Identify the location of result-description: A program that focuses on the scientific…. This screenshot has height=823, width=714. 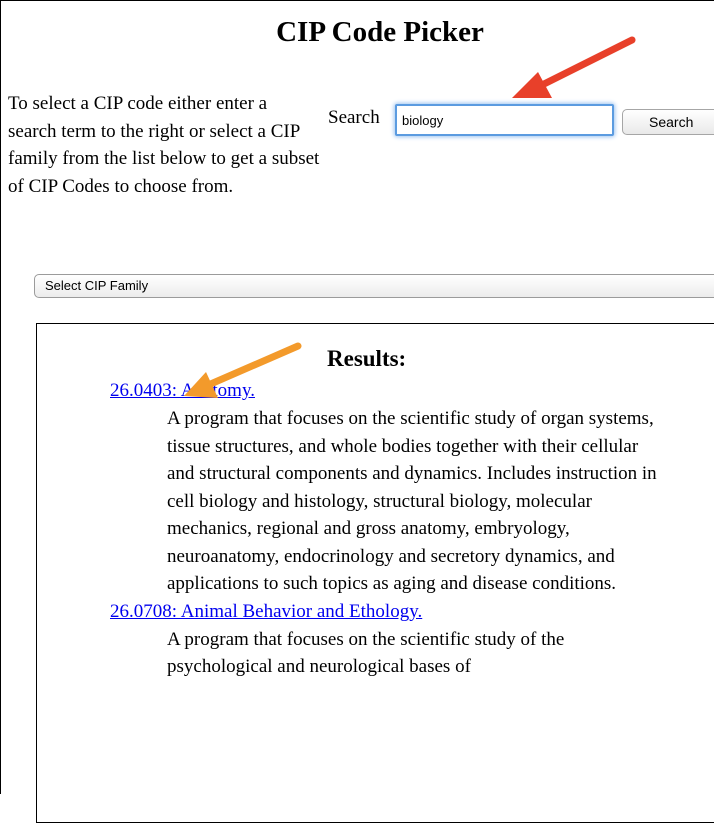
(366, 653).